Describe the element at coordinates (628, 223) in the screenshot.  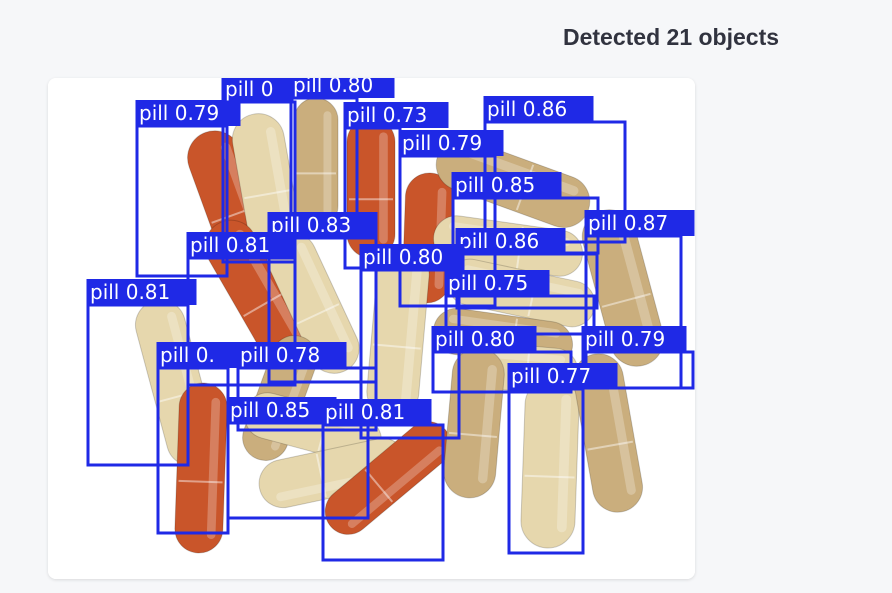
I see `detection-label: pill 0.87` at that location.